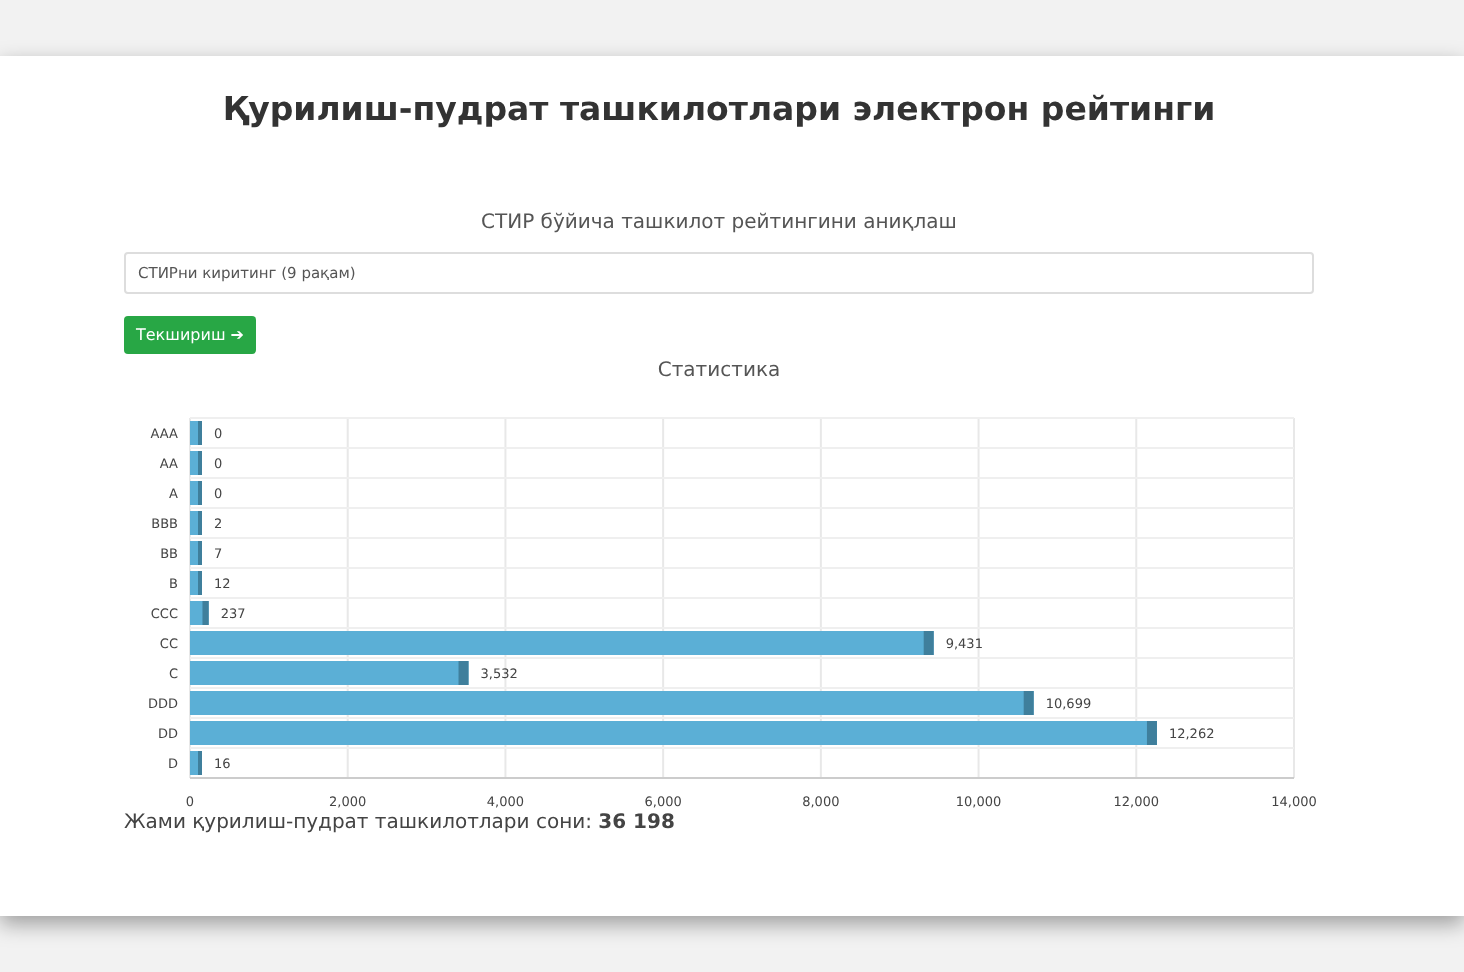 Image resolution: width=1464 pixels, height=972 pixels. I want to click on check-button: Текшириш ➔, so click(190, 335).